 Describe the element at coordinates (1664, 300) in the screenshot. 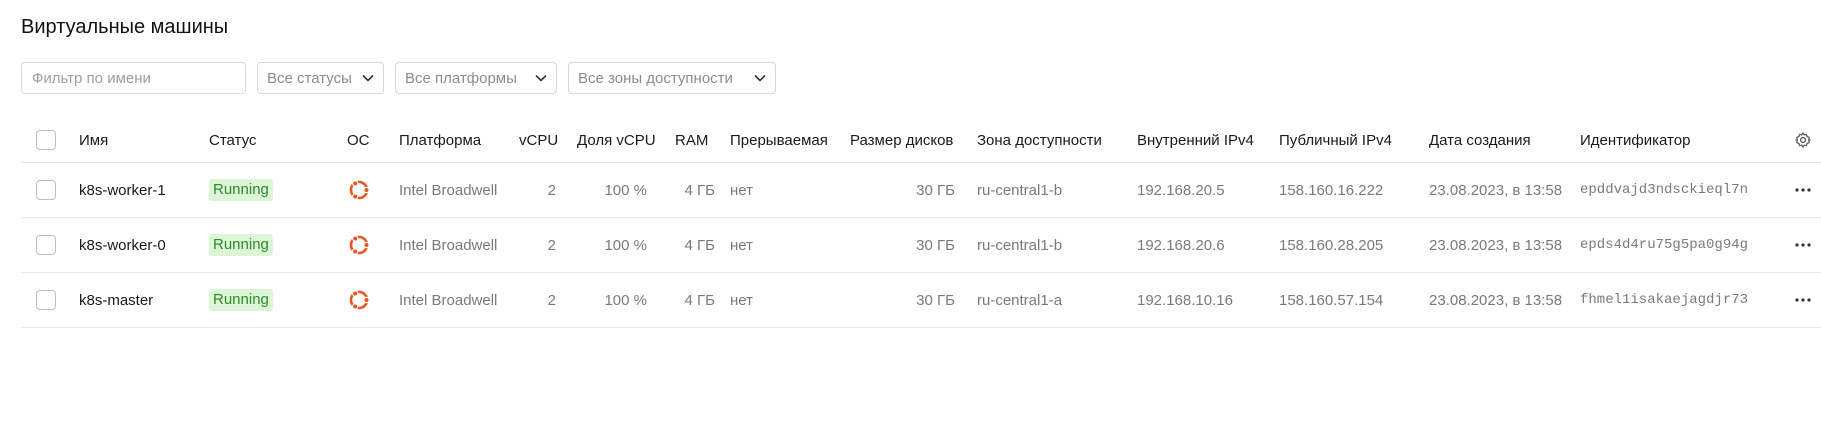

I see `vm-id: fhmel1isakaejagdjr73` at that location.